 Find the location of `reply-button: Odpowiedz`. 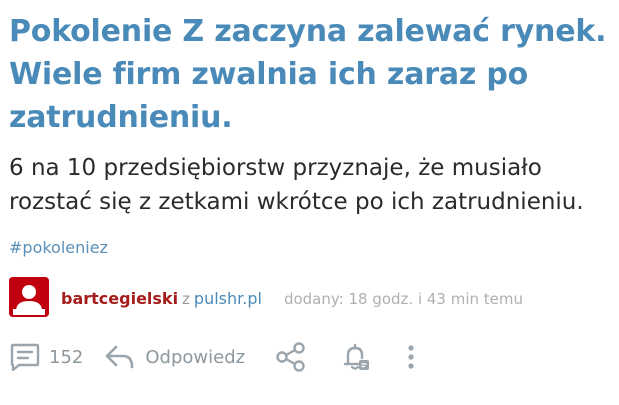

reply-button: Odpowiedz is located at coordinates (175, 357).